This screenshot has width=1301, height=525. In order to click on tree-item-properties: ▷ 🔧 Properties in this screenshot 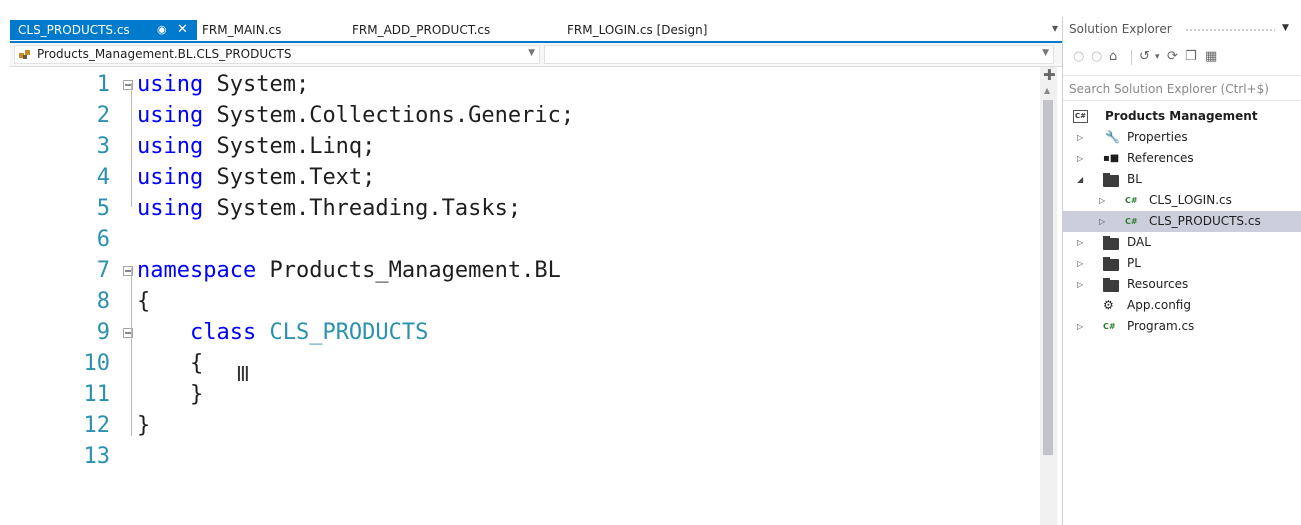, I will do `click(1182, 137)`.